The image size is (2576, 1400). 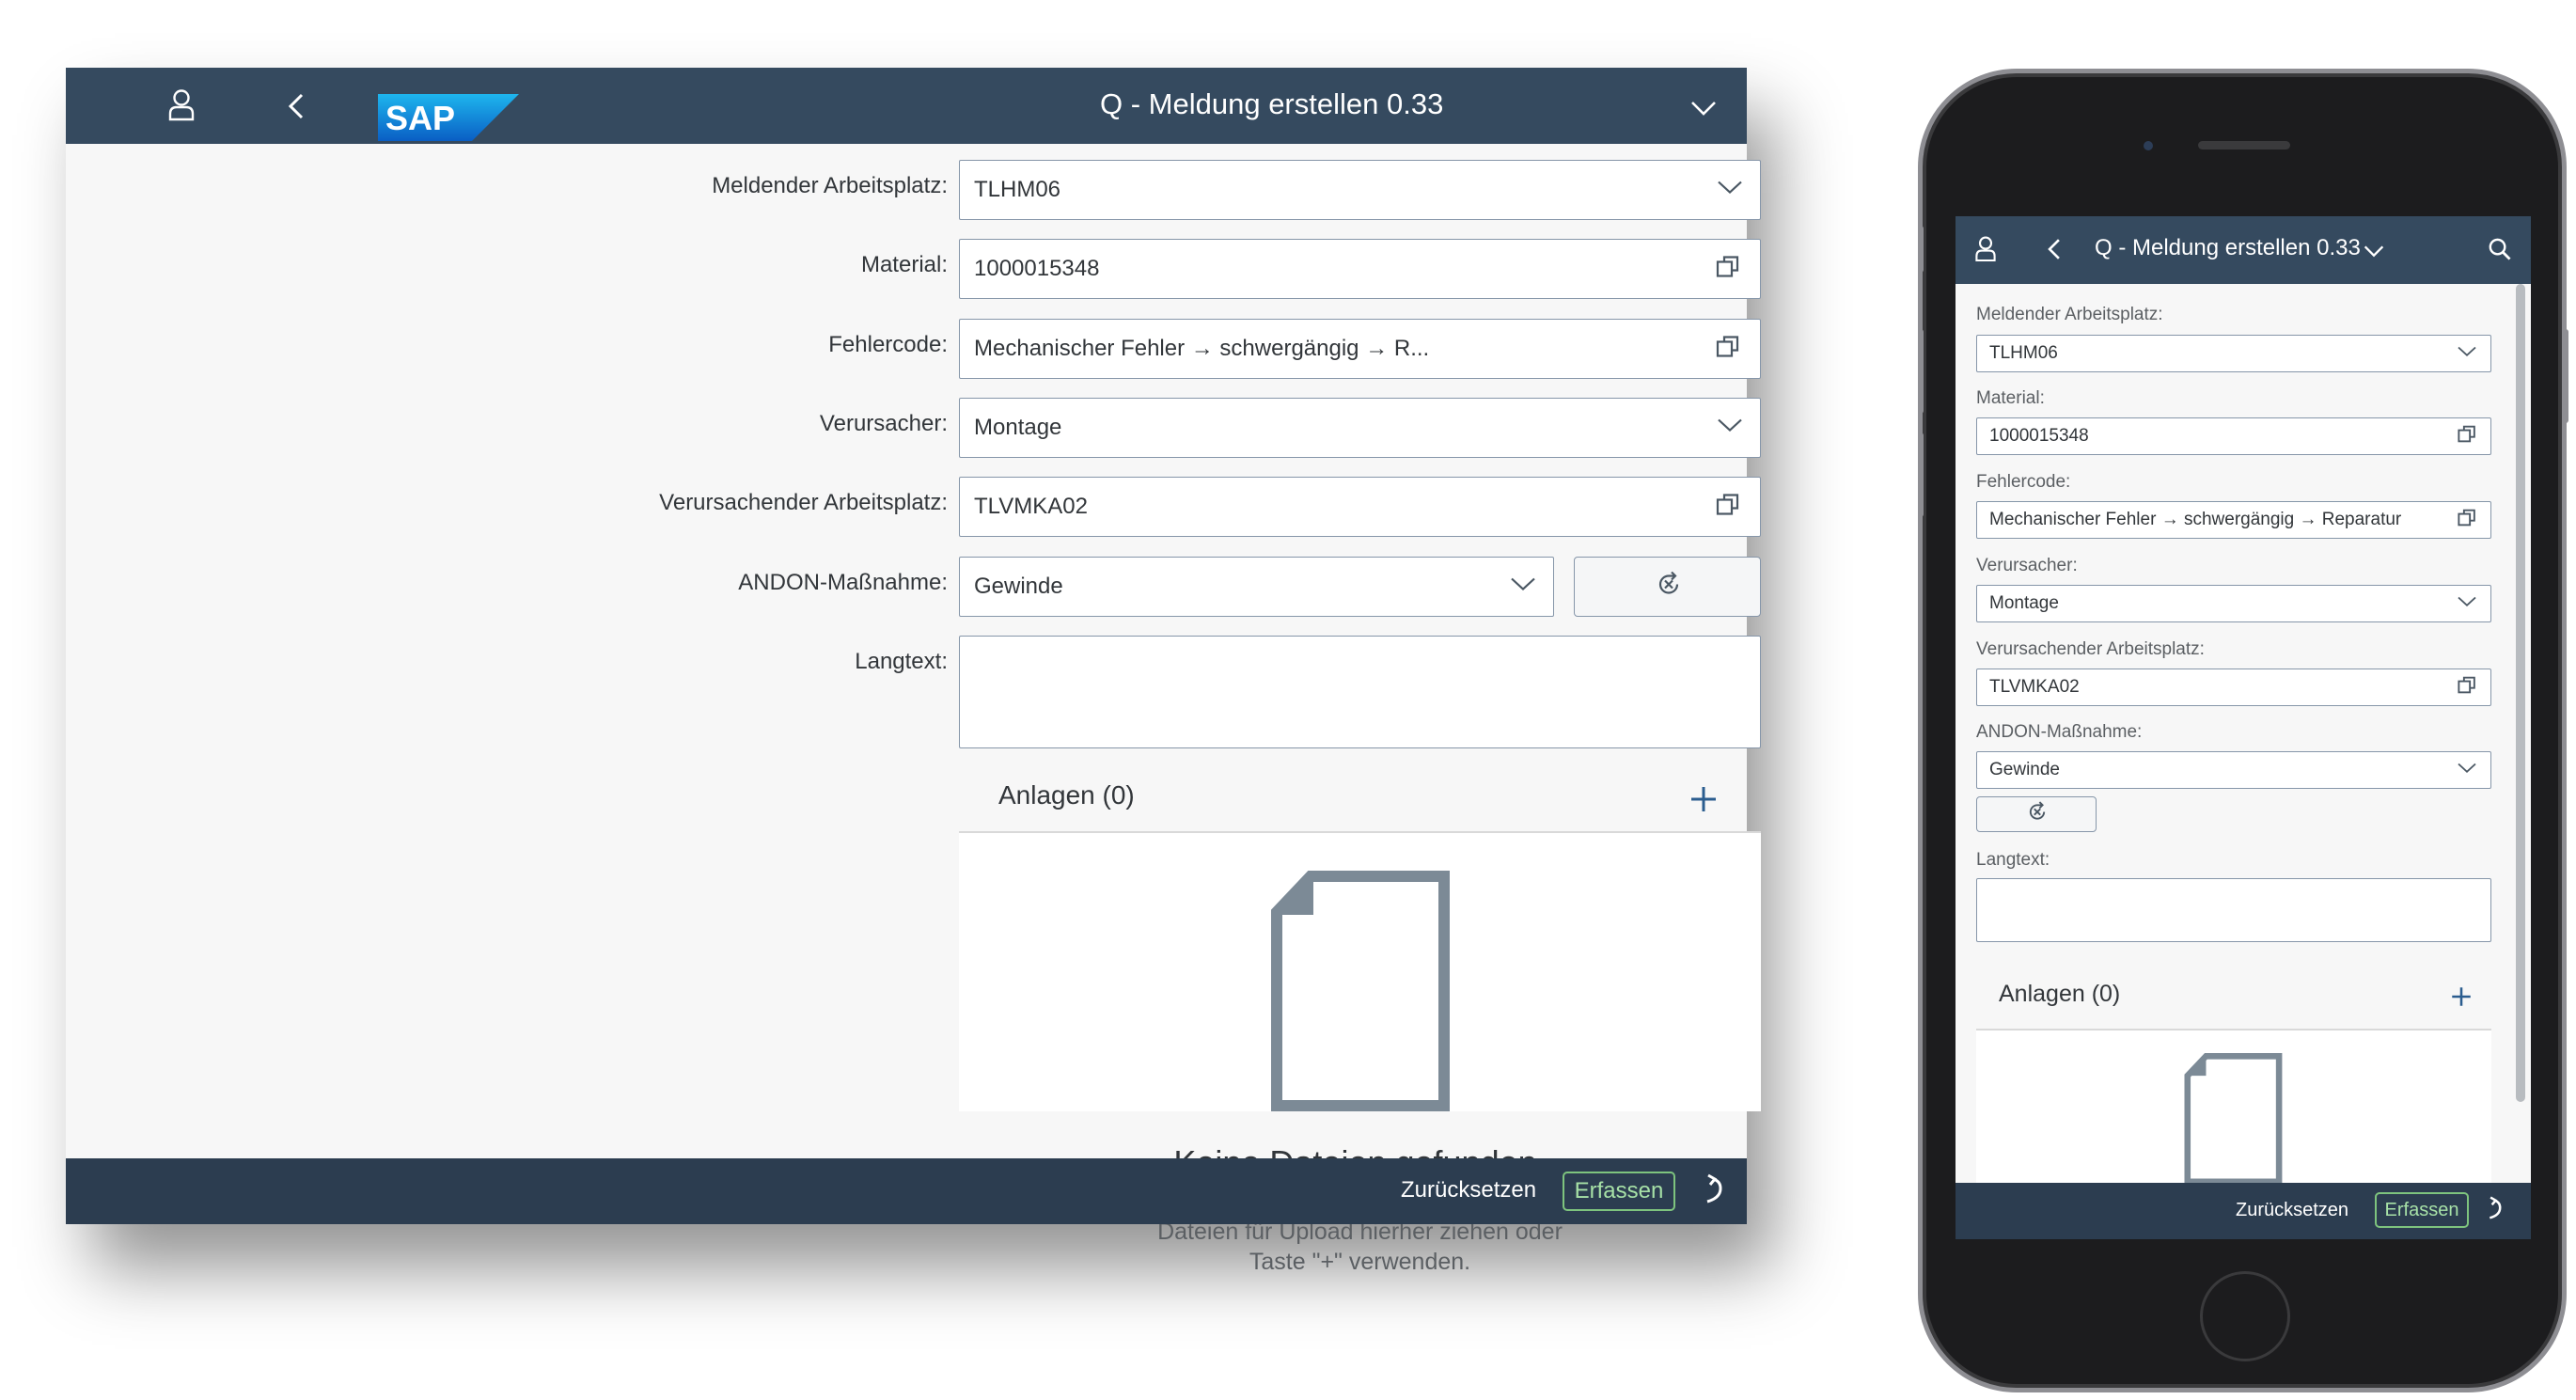 I want to click on attachments-empty-area, so click(x=2233, y=1107).